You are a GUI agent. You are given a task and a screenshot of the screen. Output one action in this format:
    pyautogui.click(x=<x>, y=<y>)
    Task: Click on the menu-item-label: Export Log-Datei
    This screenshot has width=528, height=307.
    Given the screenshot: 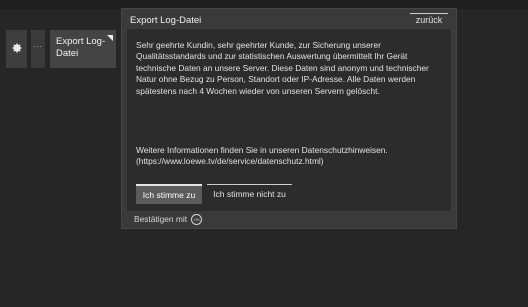 What is the action you would take?
    pyautogui.click(x=81, y=47)
    